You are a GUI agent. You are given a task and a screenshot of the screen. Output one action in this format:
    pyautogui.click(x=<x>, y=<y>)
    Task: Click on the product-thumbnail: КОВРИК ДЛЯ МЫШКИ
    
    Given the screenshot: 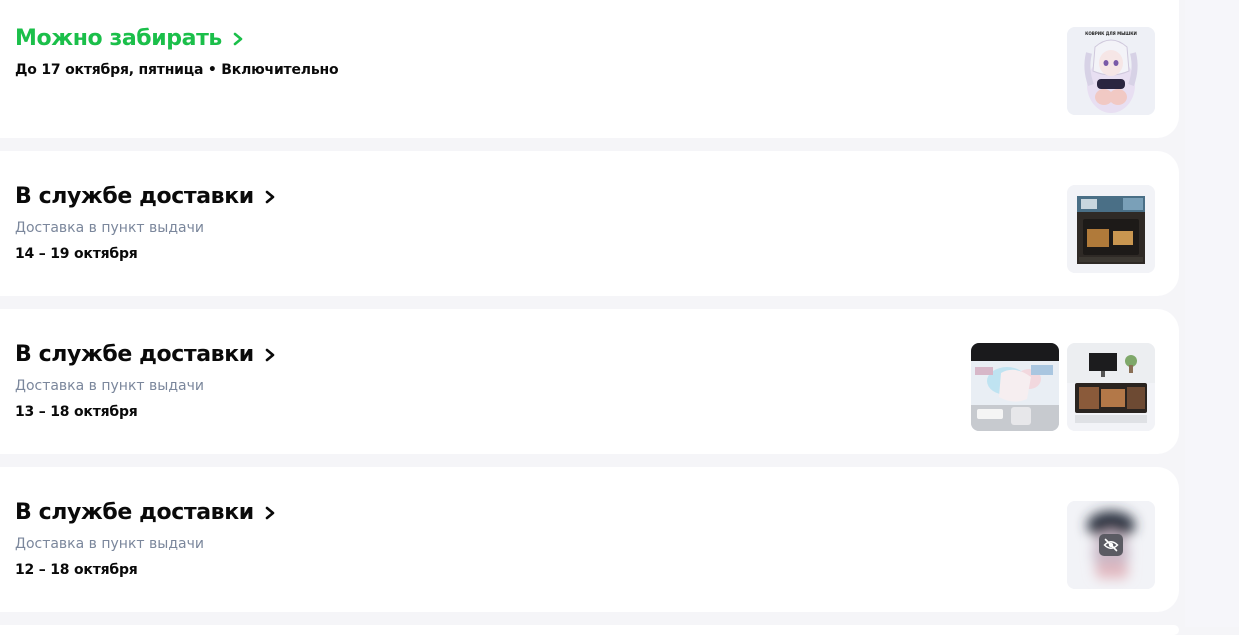 What is the action you would take?
    pyautogui.click(x=1111, y=71)
    